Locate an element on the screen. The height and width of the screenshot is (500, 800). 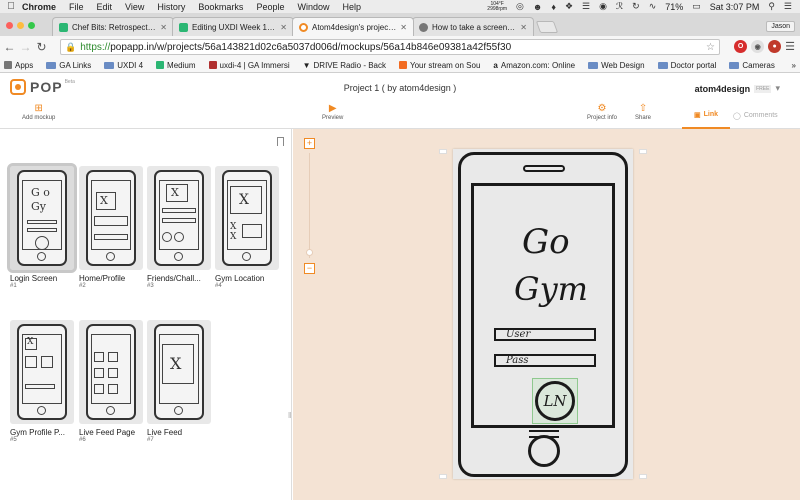
zoom-in-button: + is located at coordinates (309, 143).